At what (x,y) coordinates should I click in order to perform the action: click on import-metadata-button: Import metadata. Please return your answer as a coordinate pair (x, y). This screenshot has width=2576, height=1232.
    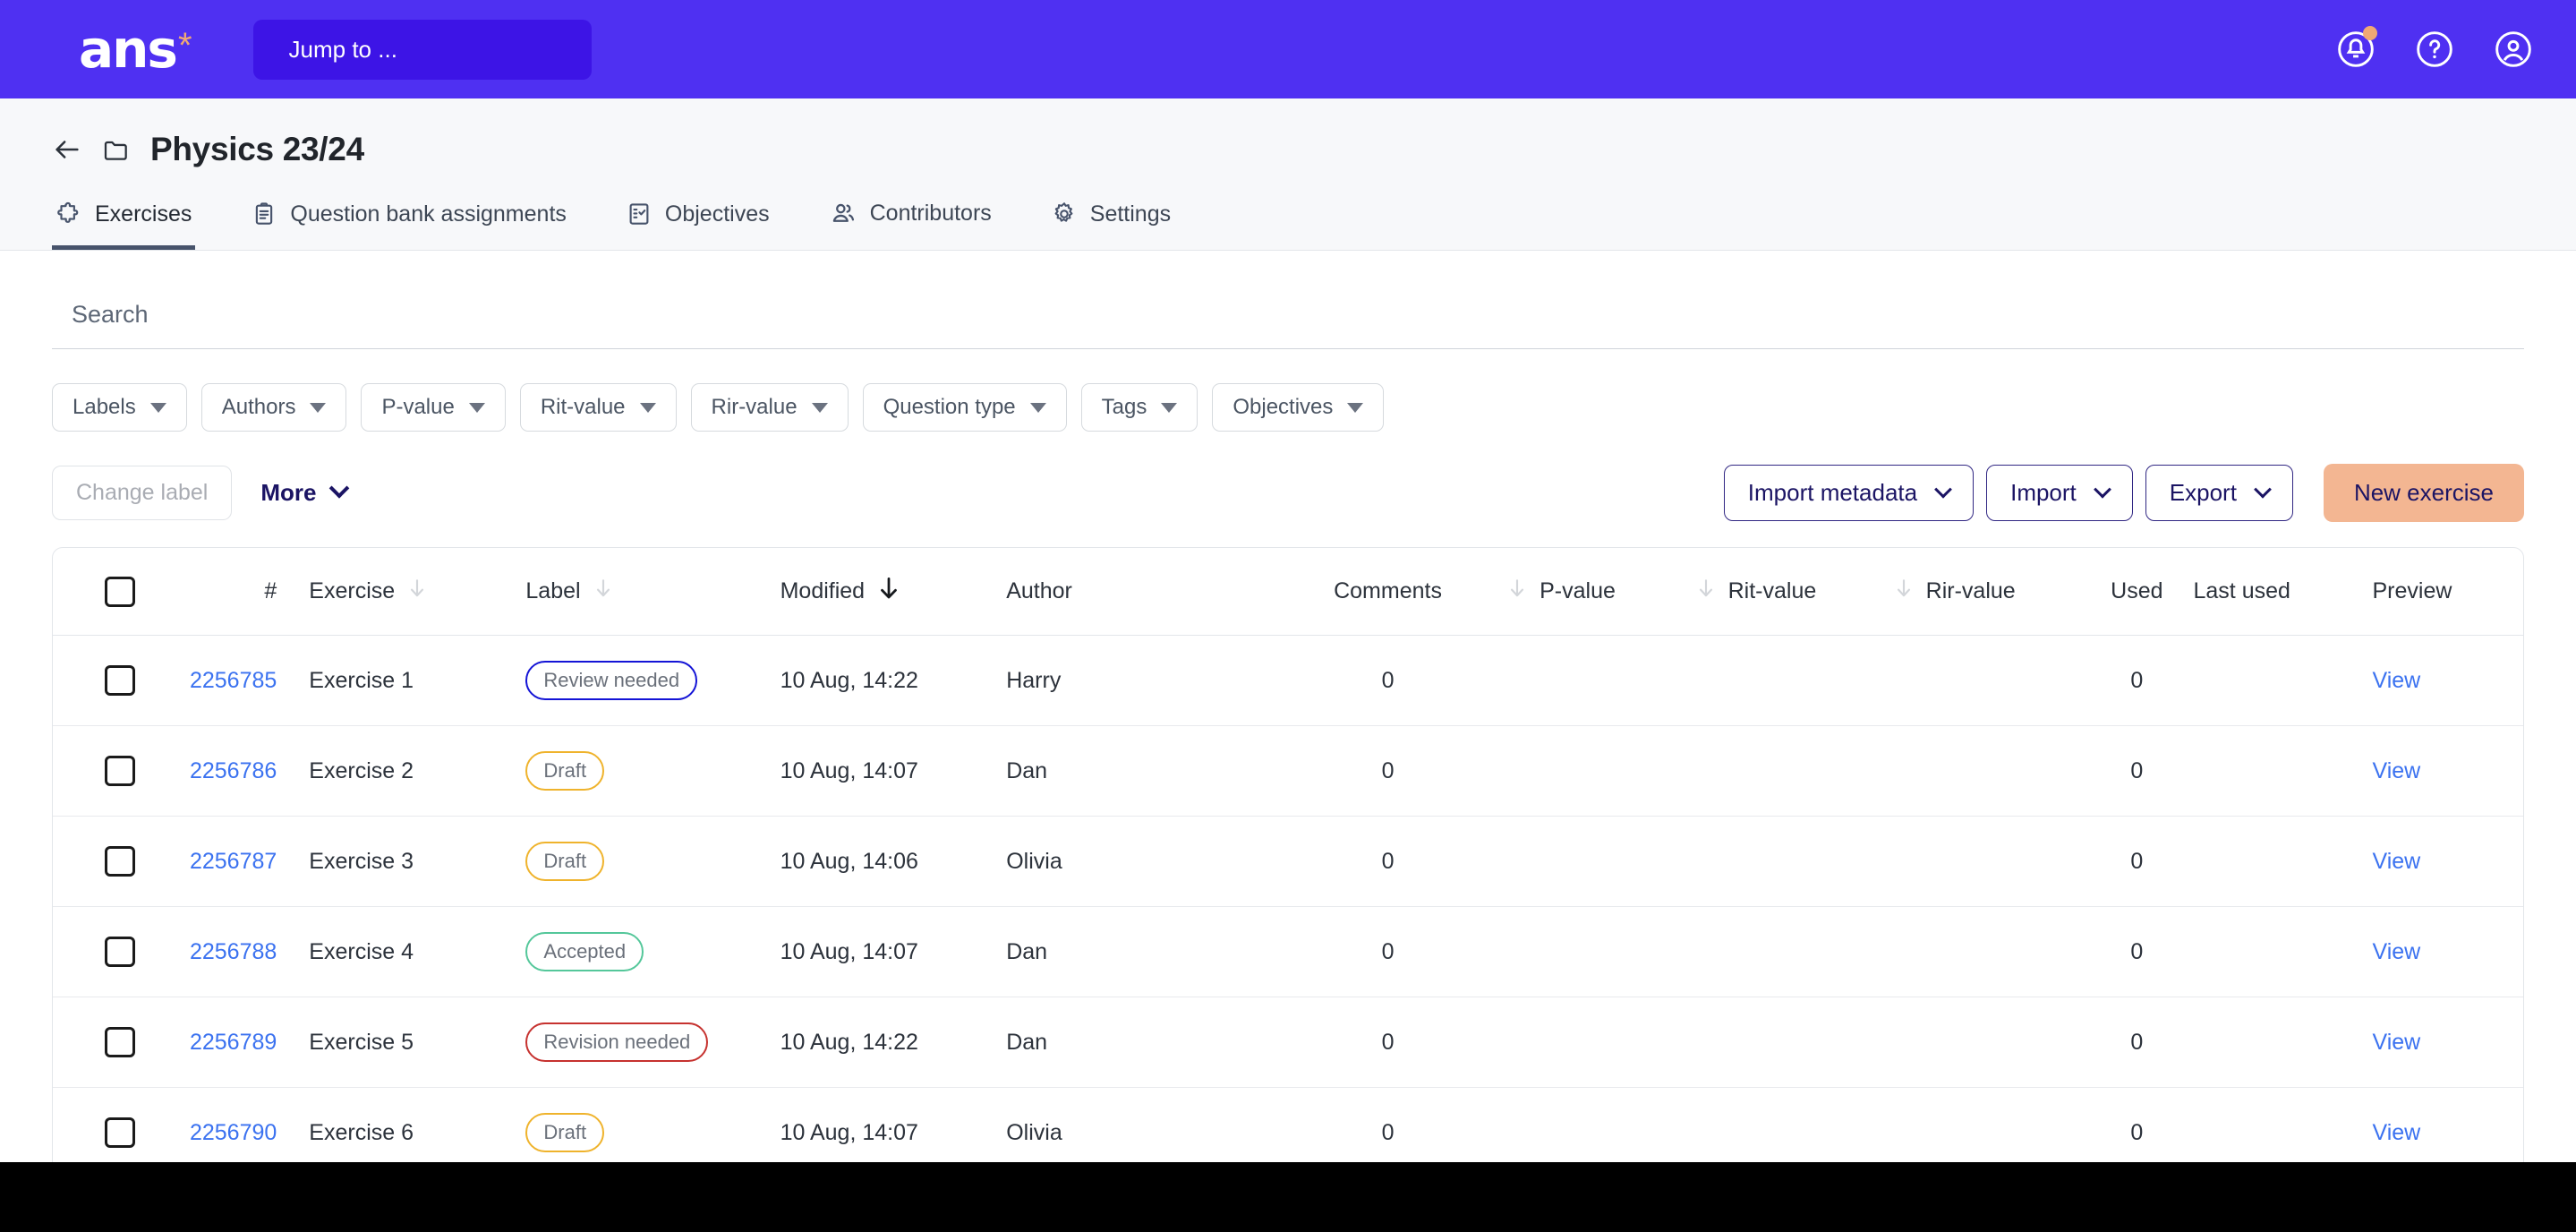
    Looking at the image, I should click on (1849, 493).